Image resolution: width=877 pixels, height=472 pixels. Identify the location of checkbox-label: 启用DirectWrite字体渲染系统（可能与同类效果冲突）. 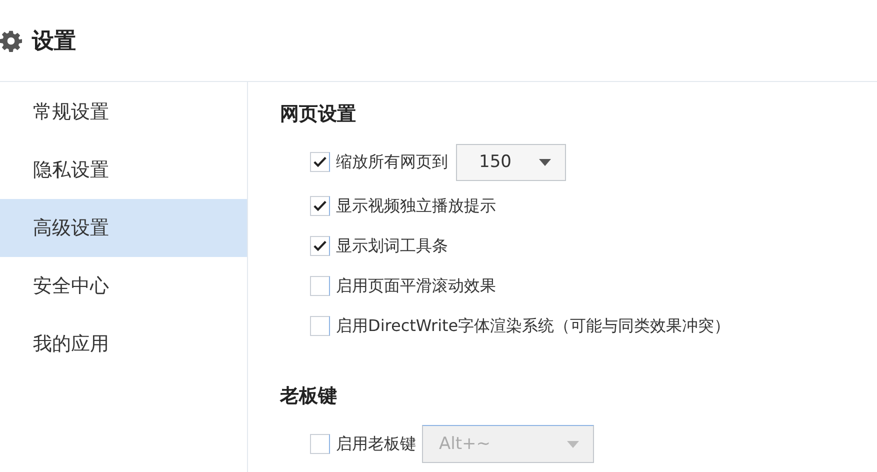
(533, 326).